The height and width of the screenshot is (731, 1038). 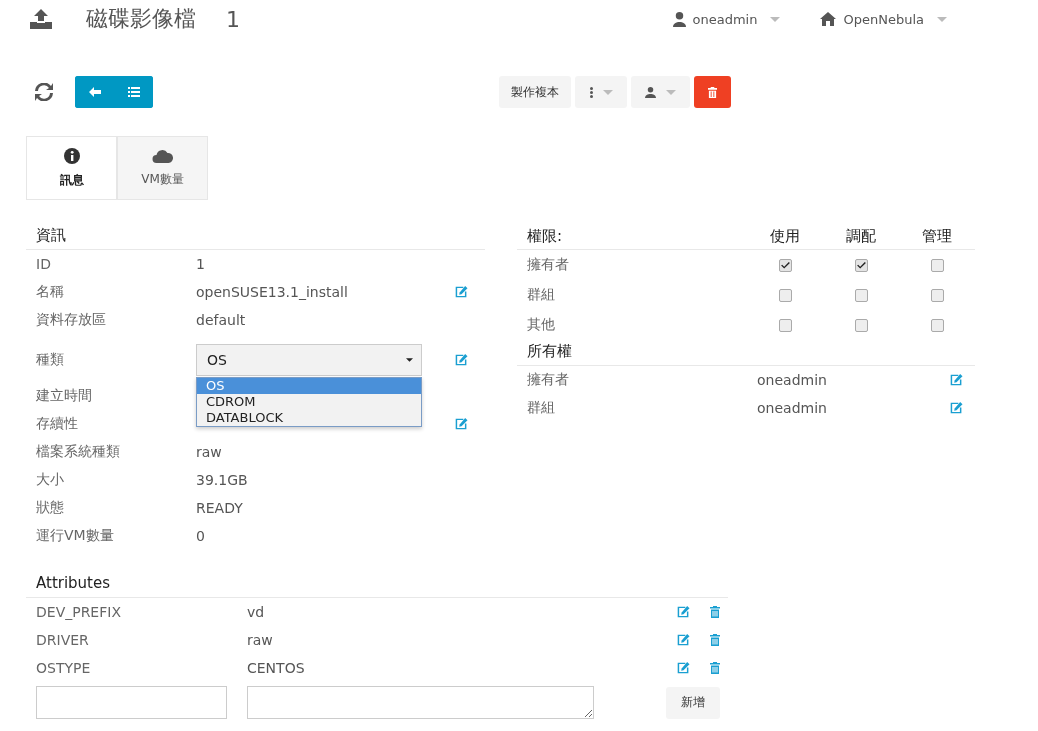 What do you see at coordinates (548, 380) in the screenshot?
I see `ownership-label: 擁有者` at bounding box center [548, 380].